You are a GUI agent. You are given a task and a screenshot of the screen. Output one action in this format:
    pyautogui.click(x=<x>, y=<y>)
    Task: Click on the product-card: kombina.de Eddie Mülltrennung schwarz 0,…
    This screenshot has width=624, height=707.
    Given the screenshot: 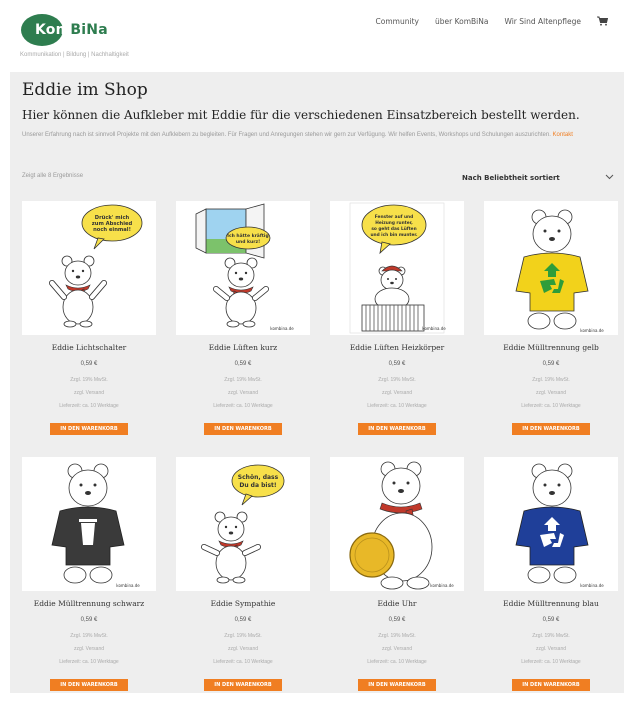 What is the action you would take?
    pyautogui.click(x=89, y=582)
    